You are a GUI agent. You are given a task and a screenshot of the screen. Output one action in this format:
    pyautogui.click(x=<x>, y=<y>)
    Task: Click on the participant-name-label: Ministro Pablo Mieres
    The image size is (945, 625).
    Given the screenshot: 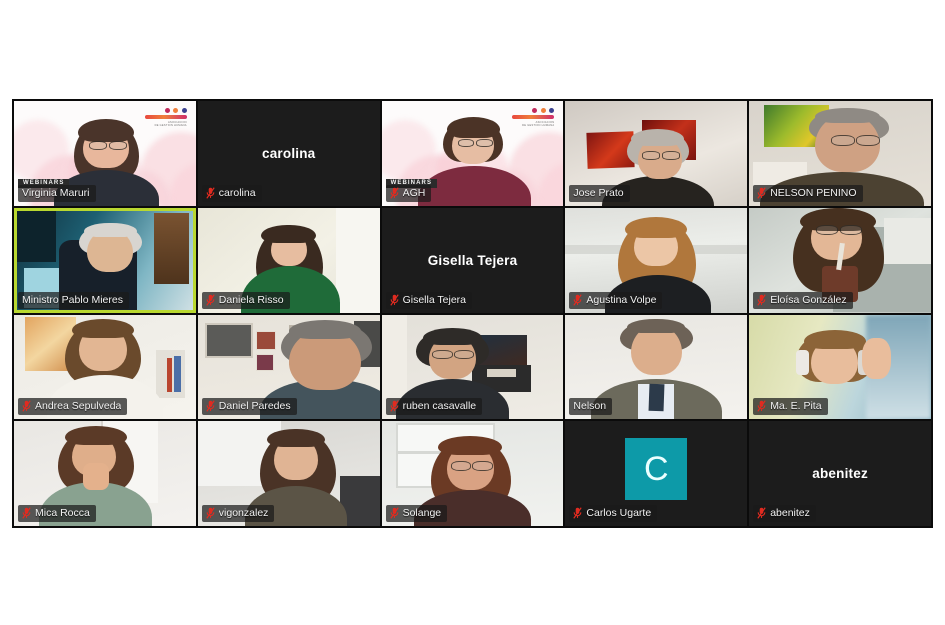 What is the action you would take?
    pyautogui.click(x=73, y=300)
    